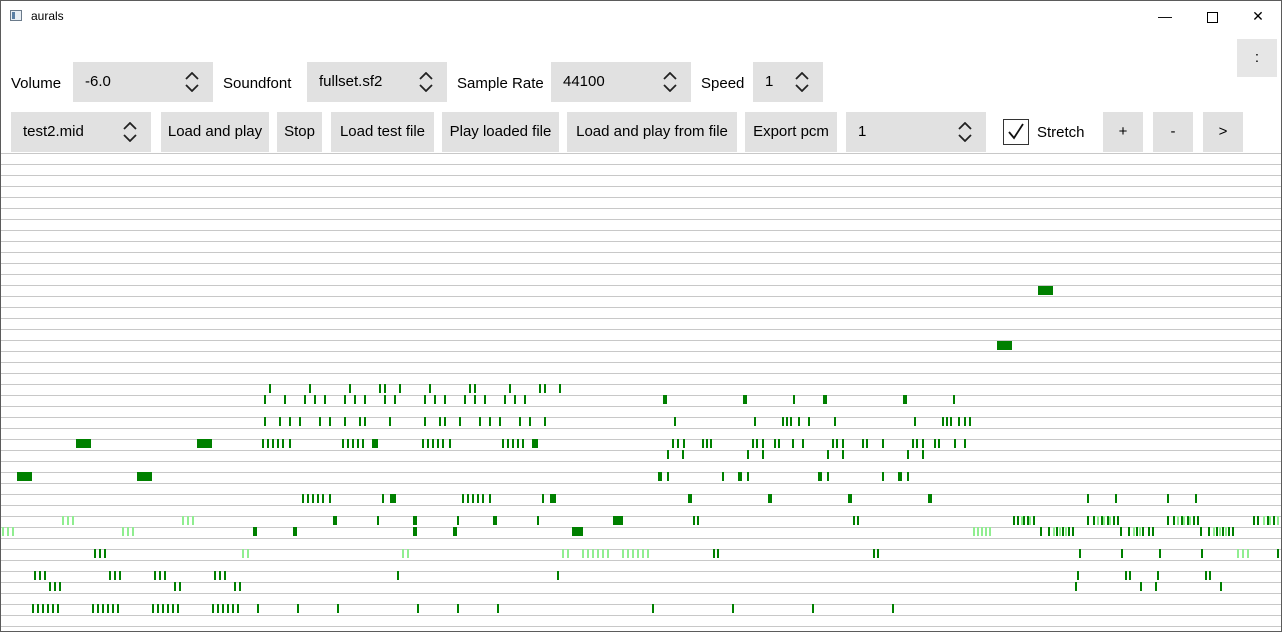  What do you see at coordinates (1257, 58) in the screenshot?
I see `menu-button: :` at bounding box center [1257, 58].